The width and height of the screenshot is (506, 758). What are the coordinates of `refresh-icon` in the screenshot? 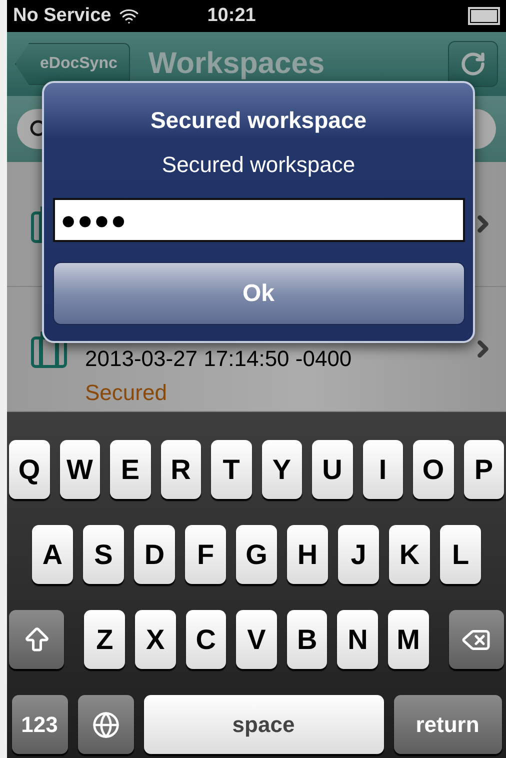 It's located at (473, 64).